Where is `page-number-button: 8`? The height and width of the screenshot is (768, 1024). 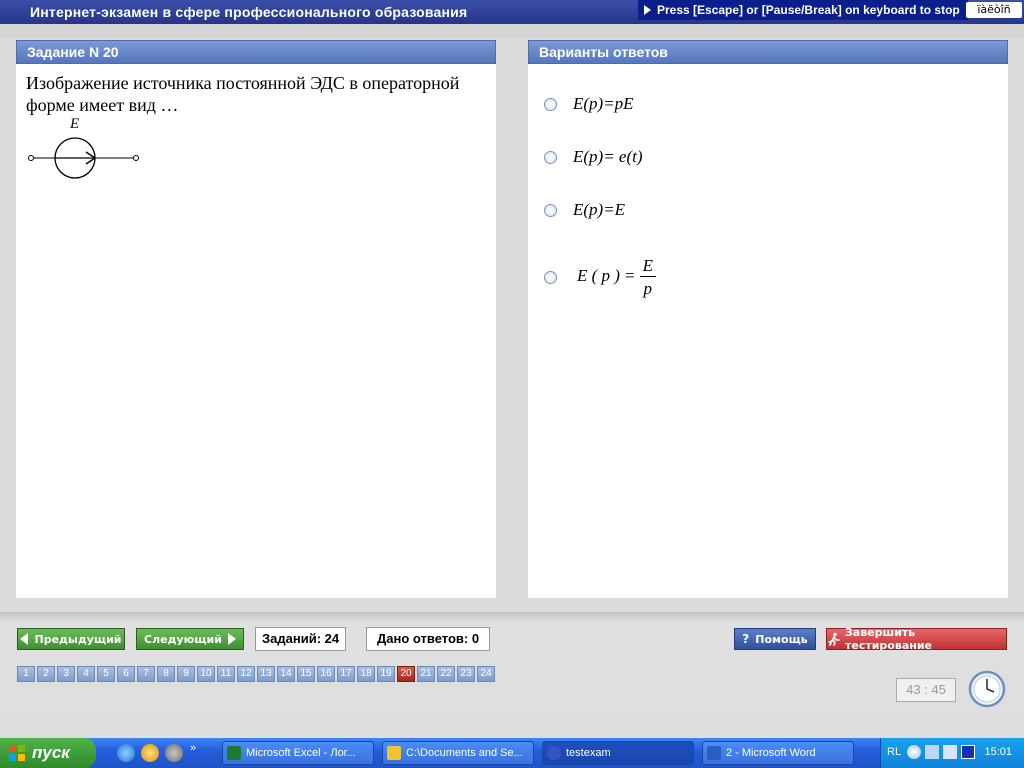
page-number-button: 8 is located at coordinates (166, 674).